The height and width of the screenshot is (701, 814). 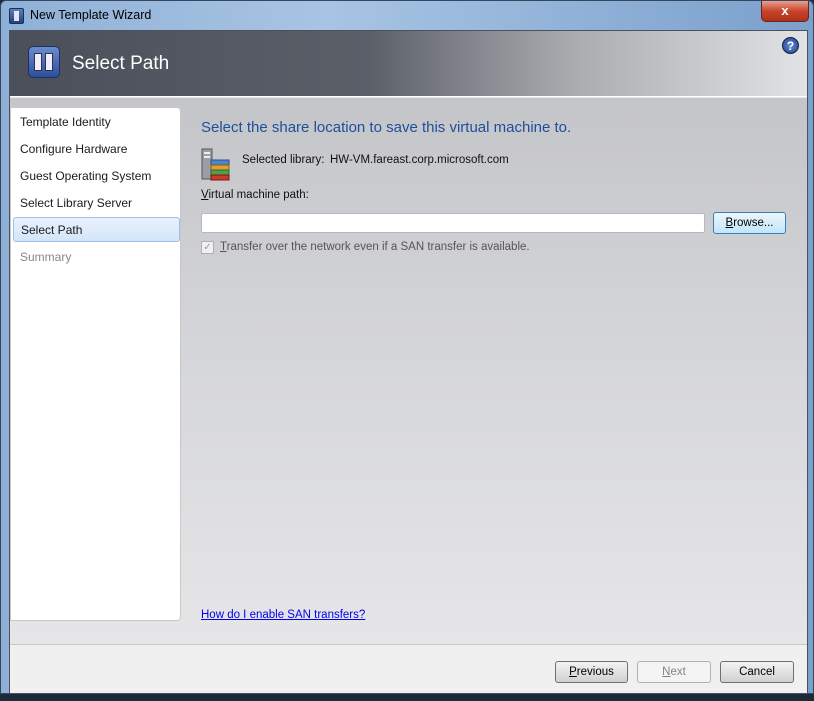 I want to click on next-button: Next, so click(x=674, y=672).